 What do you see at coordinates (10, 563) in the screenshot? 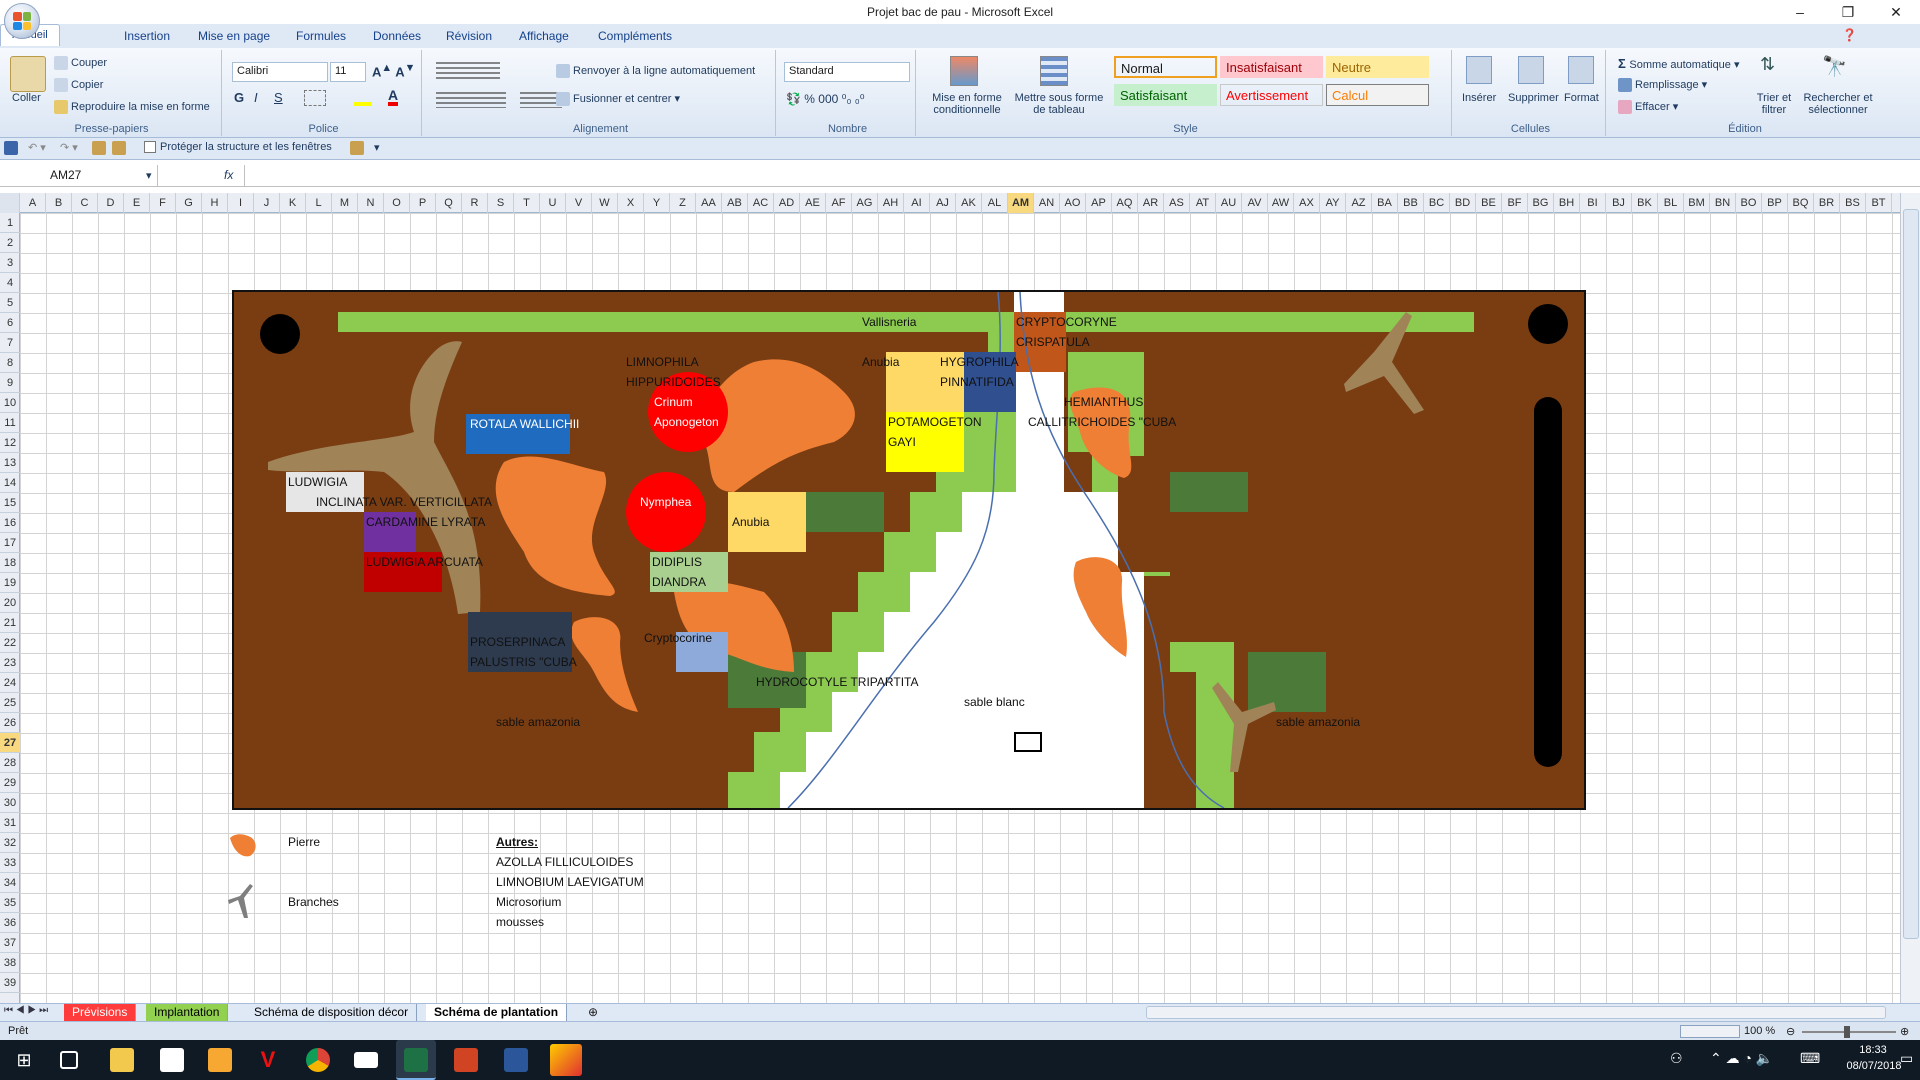
I see `row-header: 18` at bounding box center [10, 563].